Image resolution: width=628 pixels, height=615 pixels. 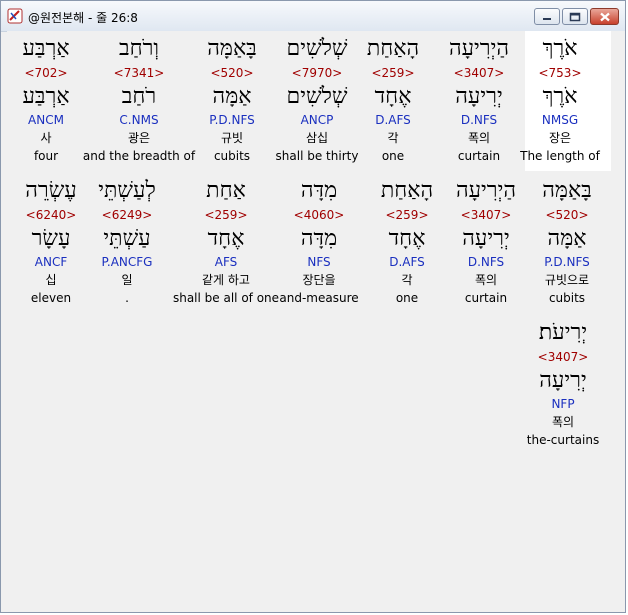 I want to click on title-bar: @원전본해 - 줄 26:8, so click(x=313, y=16).